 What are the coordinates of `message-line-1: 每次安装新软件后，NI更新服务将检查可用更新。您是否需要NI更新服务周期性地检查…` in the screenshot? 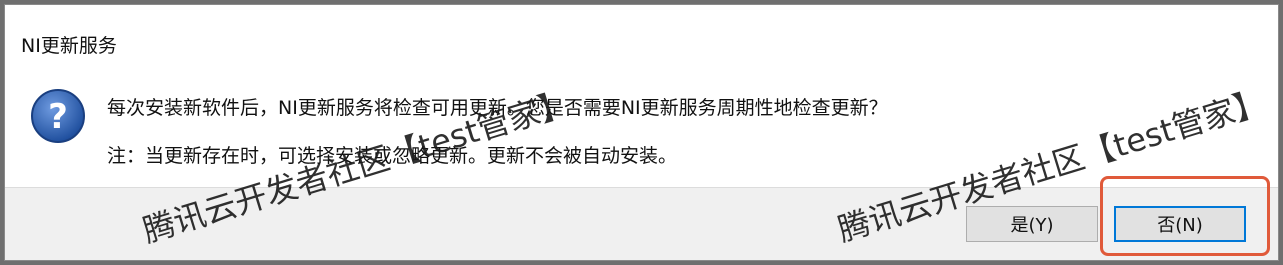 It's located at (497, 108).